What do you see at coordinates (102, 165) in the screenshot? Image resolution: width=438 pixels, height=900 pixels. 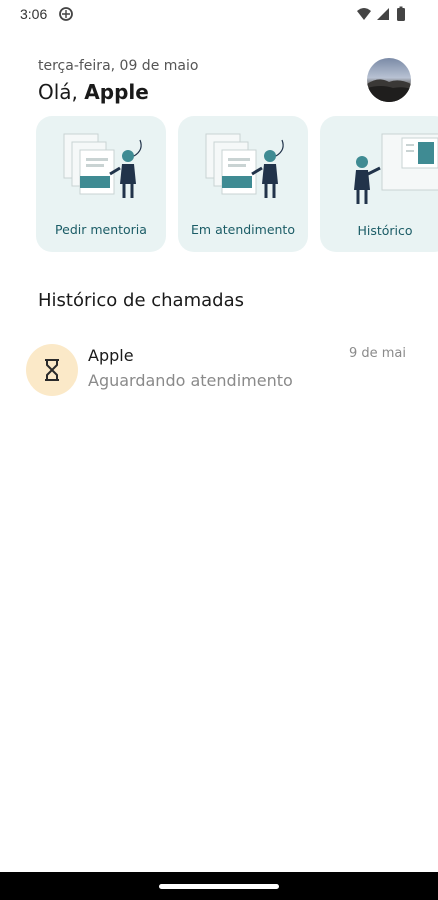 I see `request-mentoring-illustration` at bounding box center [102, 165].